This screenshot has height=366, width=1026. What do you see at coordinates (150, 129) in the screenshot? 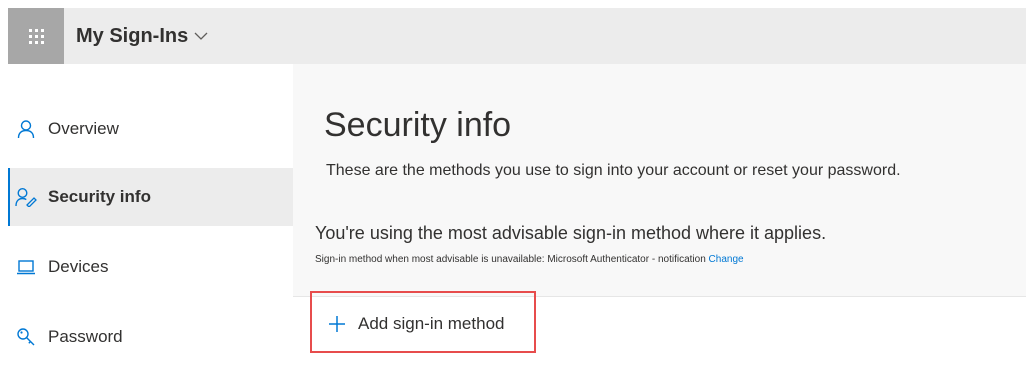
I see `sidebar-item-overview: Overview` at bounding box center [150, 129].